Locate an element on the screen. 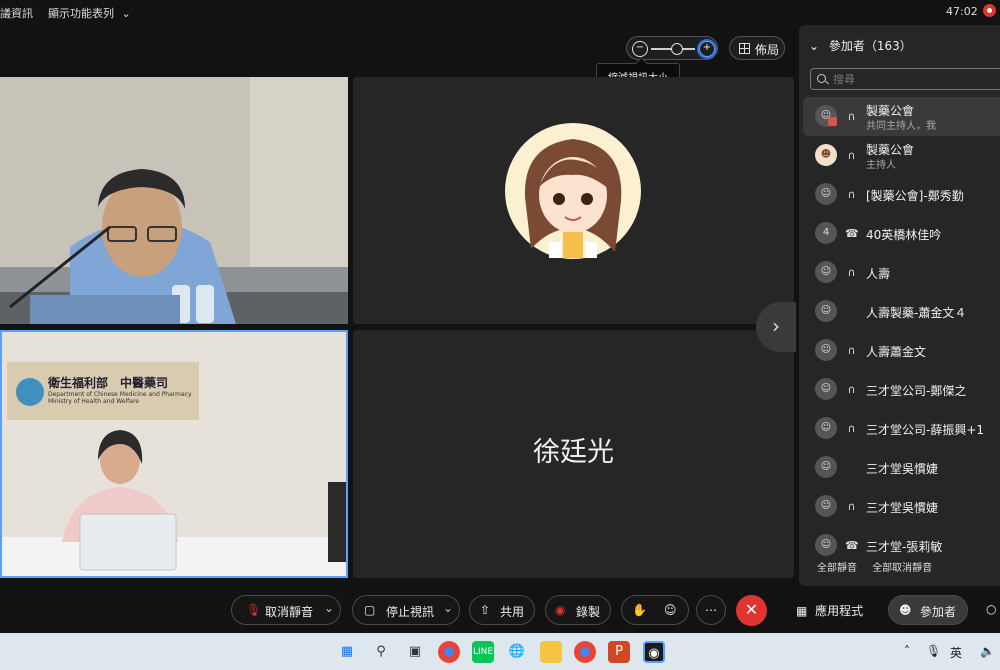 This screenshot has height=670, width=1000. chat-button: ○ is located at coordinates (991, 609).